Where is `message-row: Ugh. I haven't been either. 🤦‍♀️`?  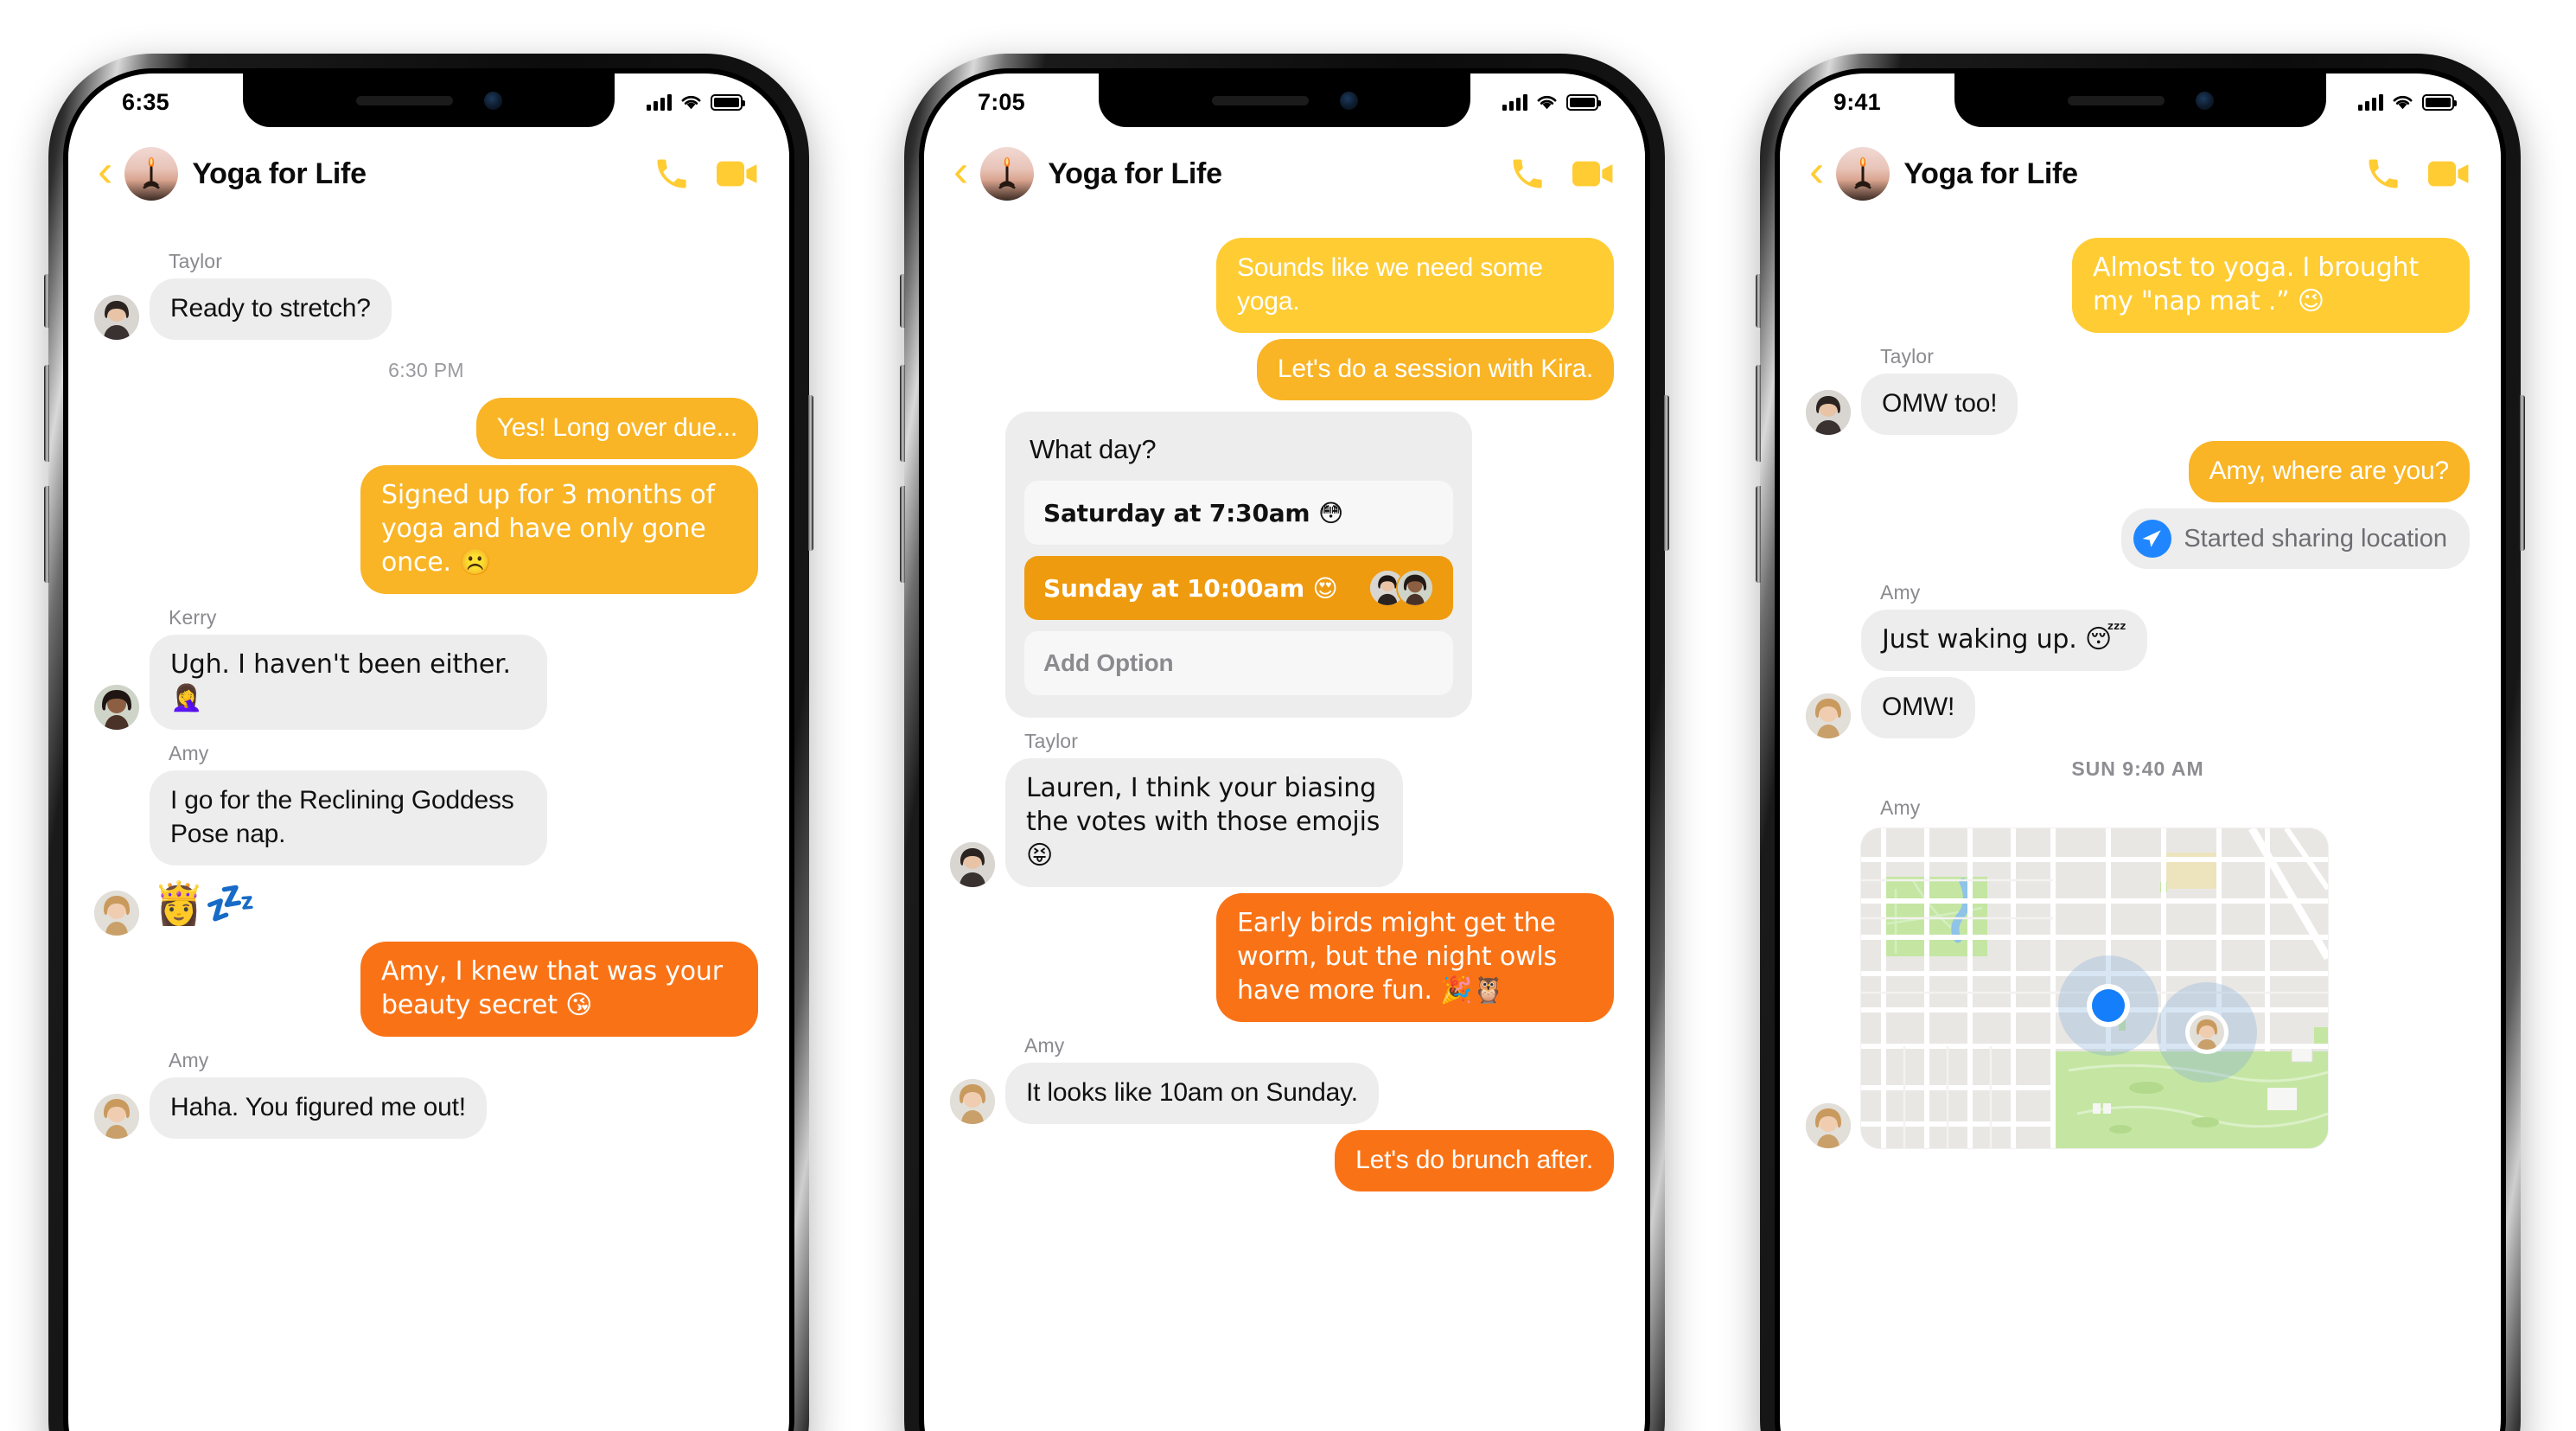
message-row: Ugh. I haven't been either. 🤦‍♀️ is located at coordinates (426, 682).